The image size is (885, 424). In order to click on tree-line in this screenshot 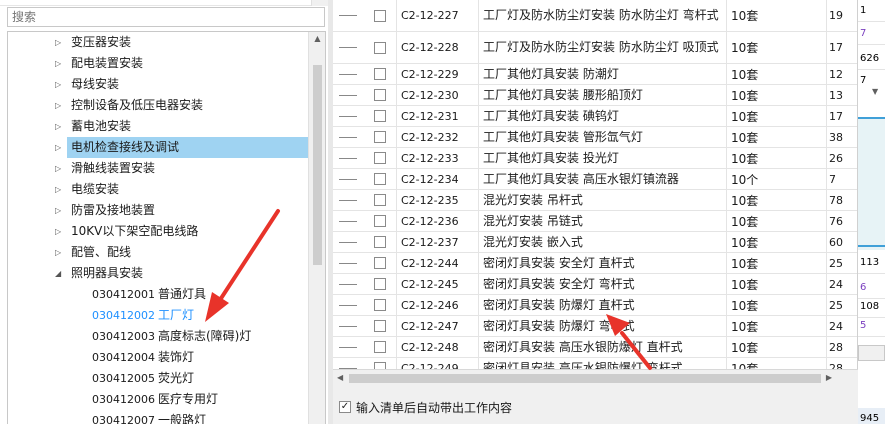, I will do `click(348, 15)`.